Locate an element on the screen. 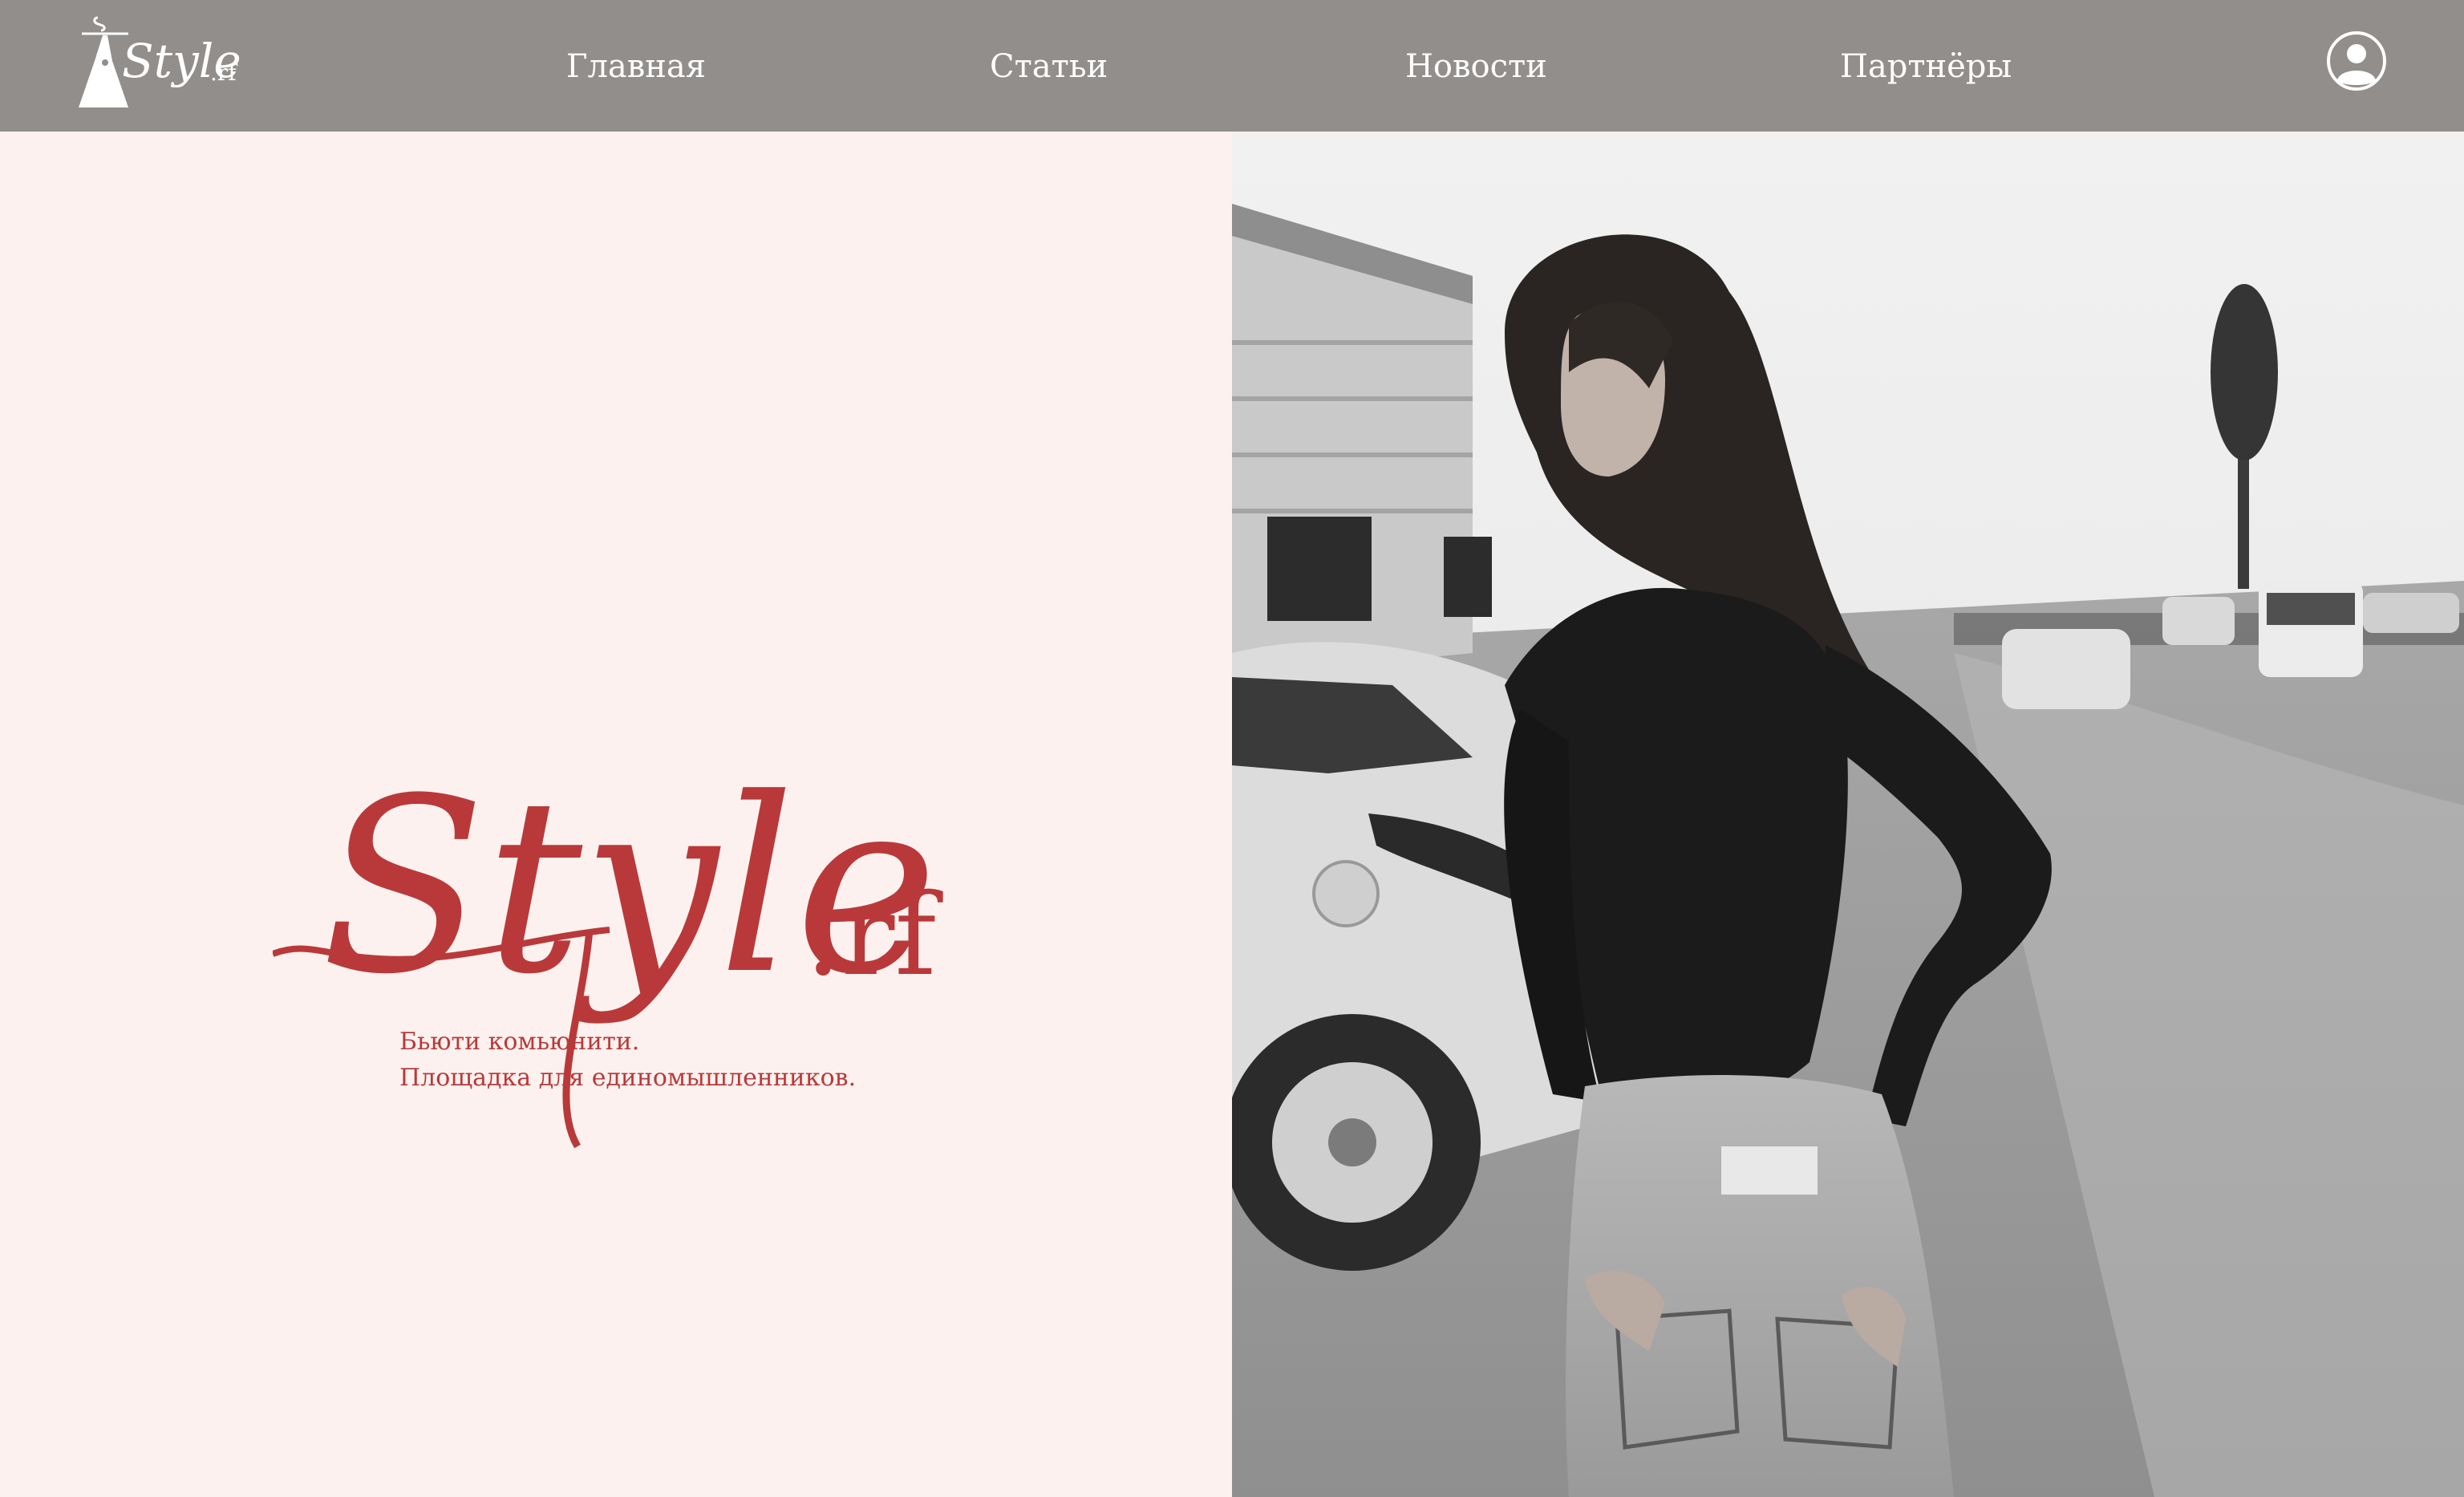 Image resolution: width=2464 pixels, height=1497 pixels. tagline-line-1: Бьюти комьюнити. is located at coordinates (519, 1042).